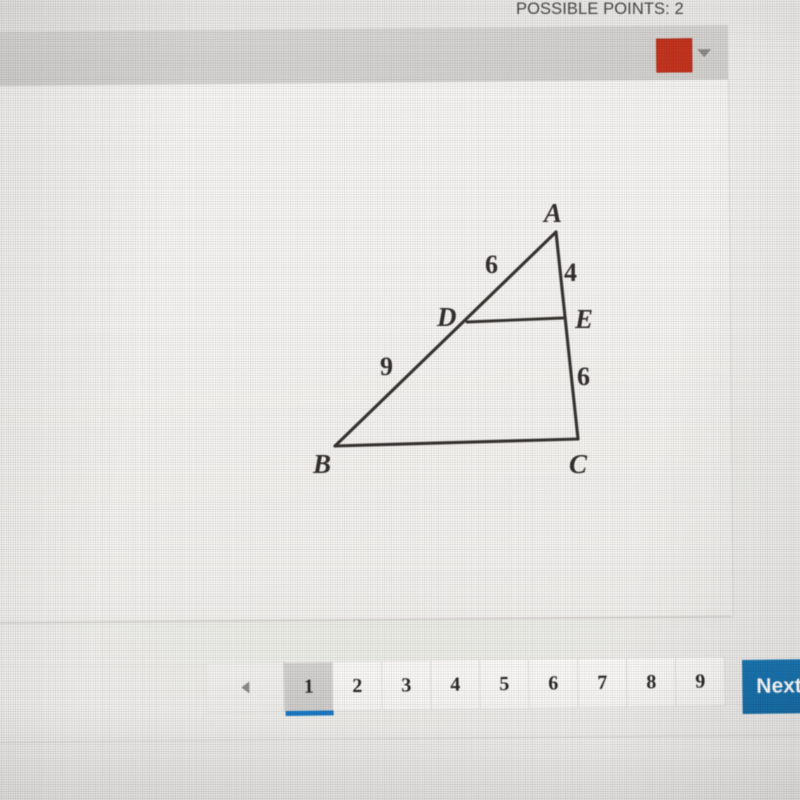 The width and height of the screenshot is (800, 800). I want to click on pagination-page-9: 9, so click(700, 681).